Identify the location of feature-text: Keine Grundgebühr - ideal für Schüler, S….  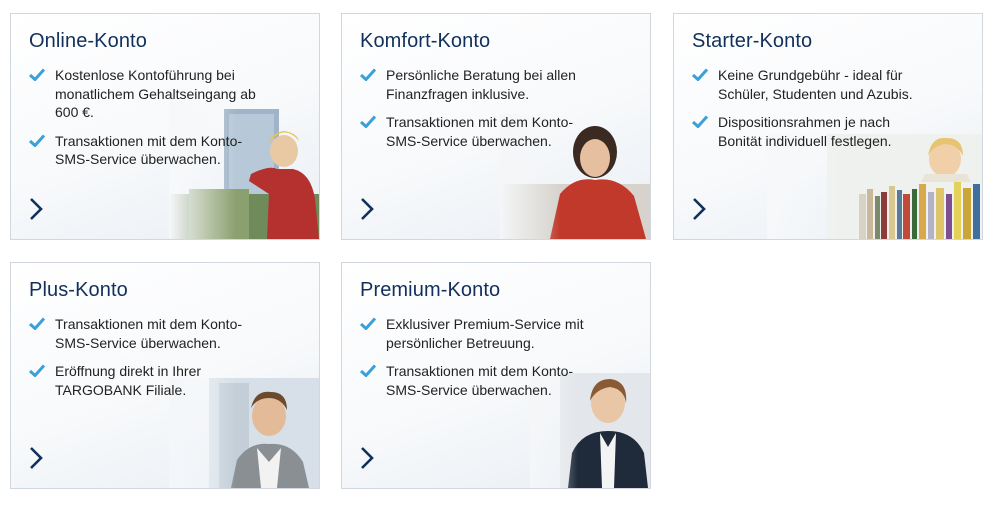
(815, 84).